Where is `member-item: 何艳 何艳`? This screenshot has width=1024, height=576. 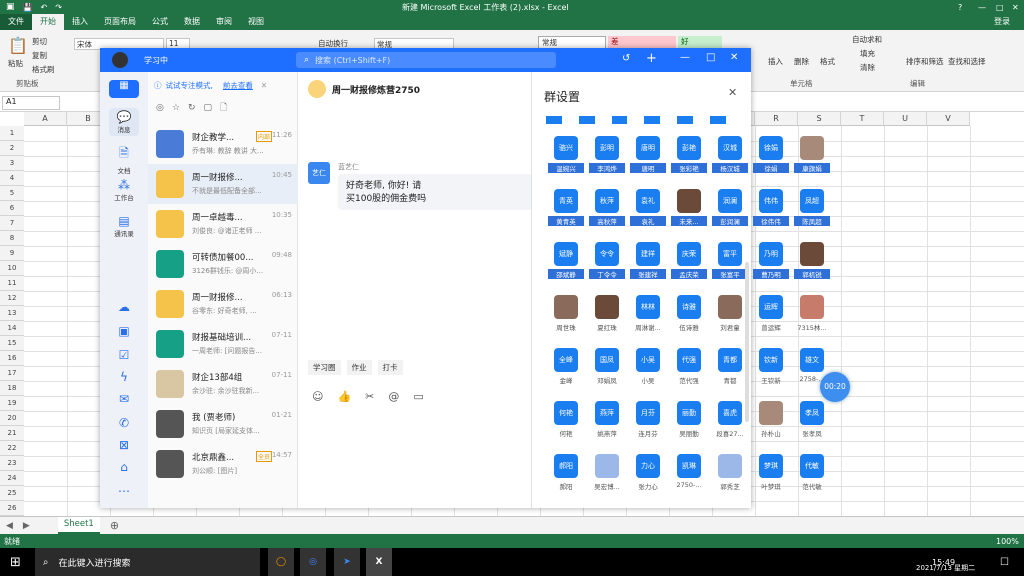
member-item: 何艳 何艳 is located at coordinates (566, 423).